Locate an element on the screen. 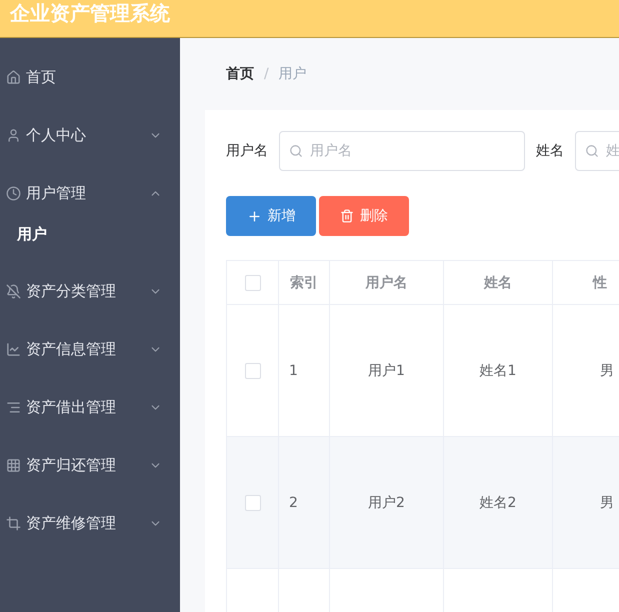 This screenshot has height=612, width=619. list-icon is located at coordinates (13, 407).